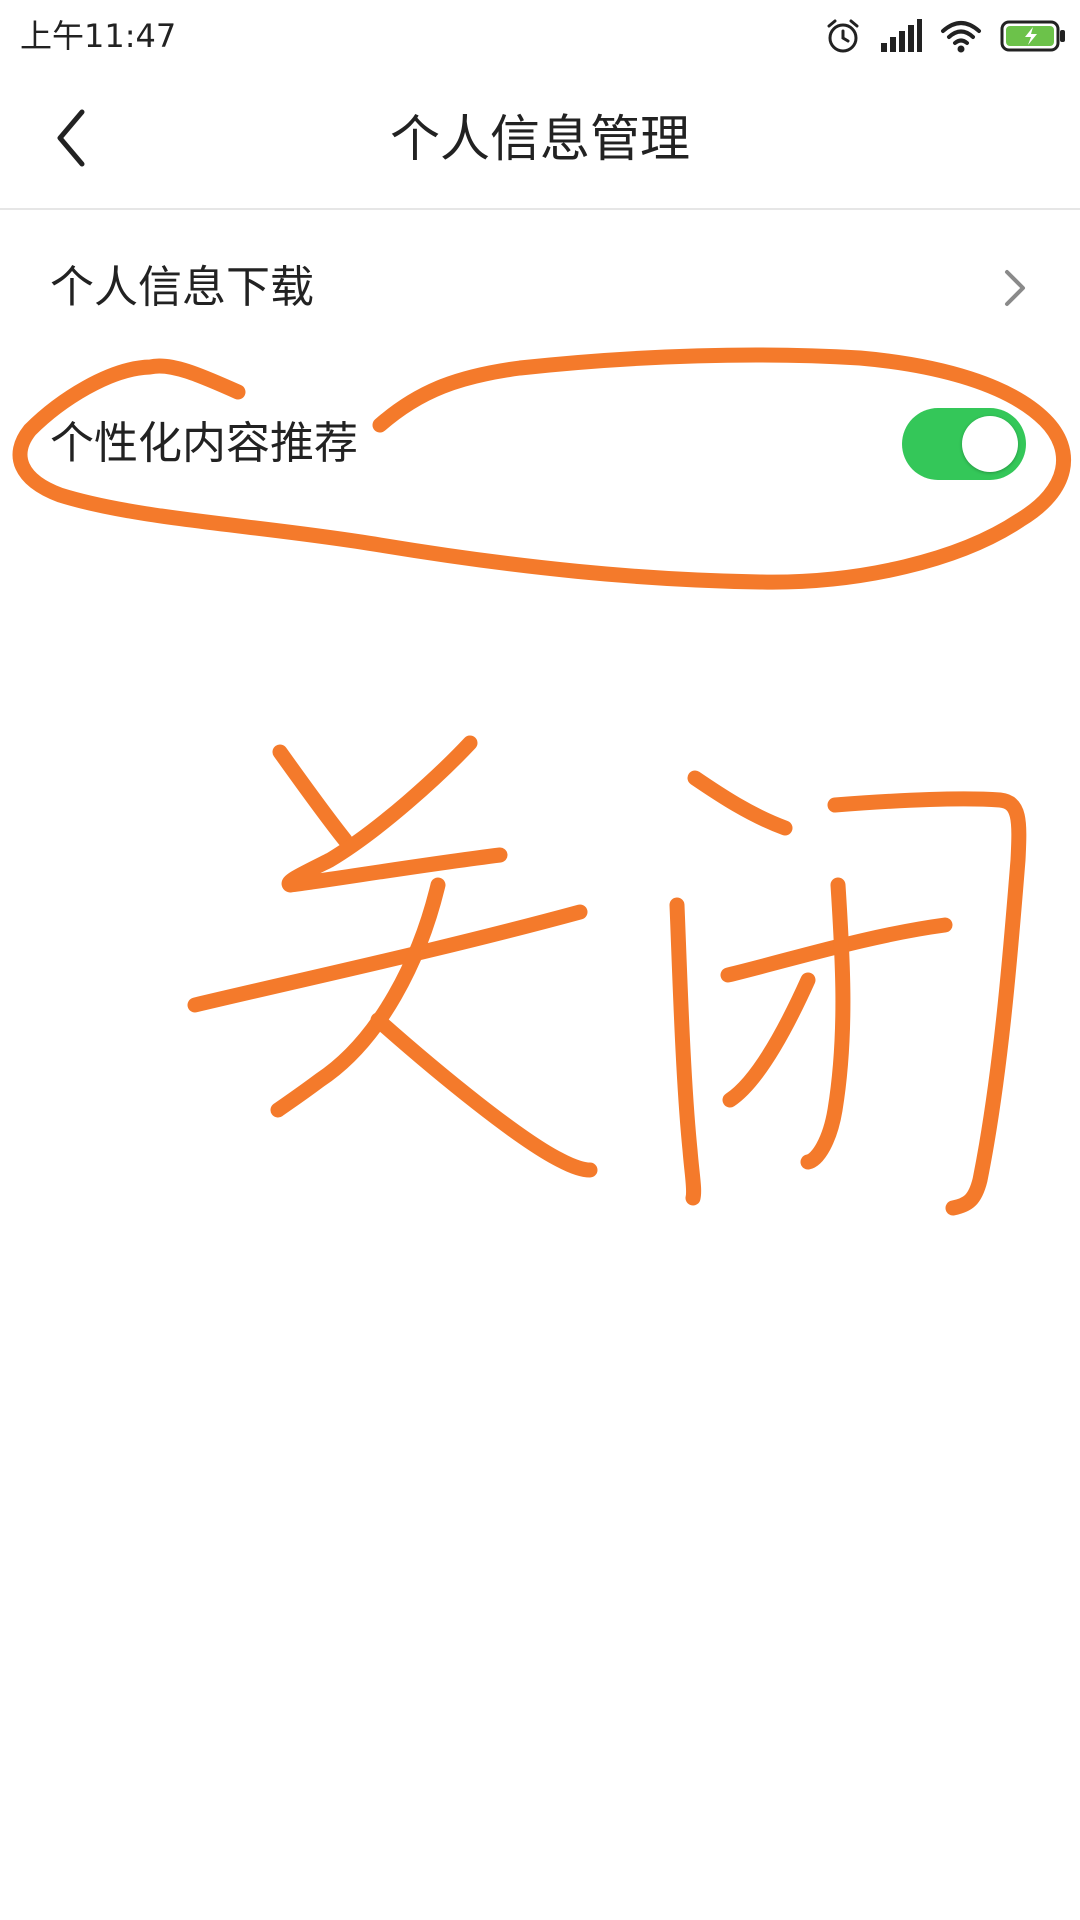  What do you see at coordinates (961, 36) in the screenshot?
I see `wifi-icon` at bounding box center [961, 36].